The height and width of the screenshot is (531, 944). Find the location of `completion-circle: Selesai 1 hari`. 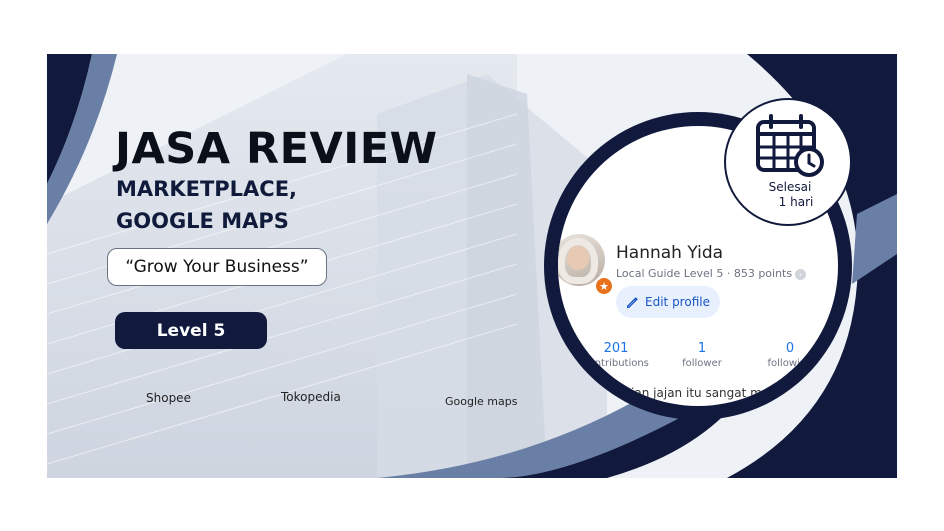

completion-circle: Selesai 1 hari is located at coordinates (788, 162).